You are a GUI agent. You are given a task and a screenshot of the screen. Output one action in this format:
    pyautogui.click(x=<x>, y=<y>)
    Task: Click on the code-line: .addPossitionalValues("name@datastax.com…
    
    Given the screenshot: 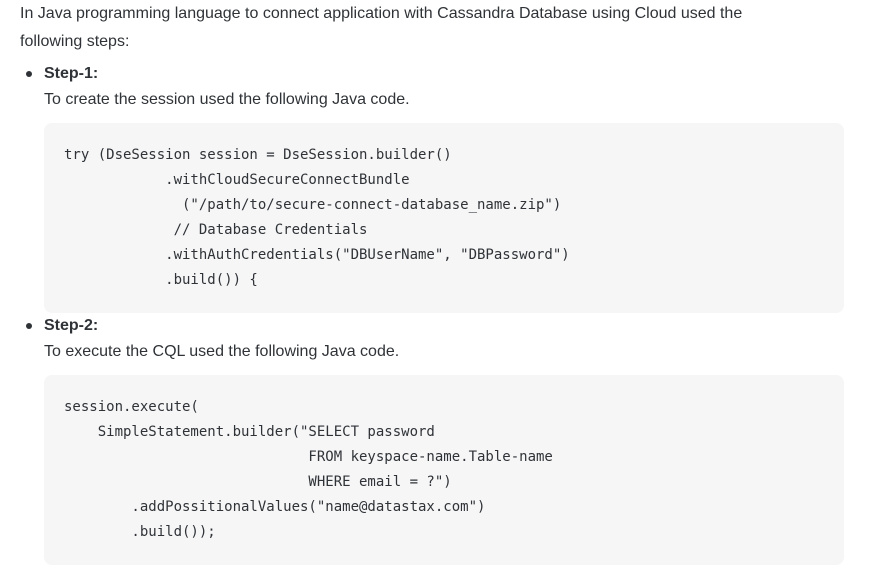 What is the action you would take?
    pyautogui.click(x=275, y=507)
    